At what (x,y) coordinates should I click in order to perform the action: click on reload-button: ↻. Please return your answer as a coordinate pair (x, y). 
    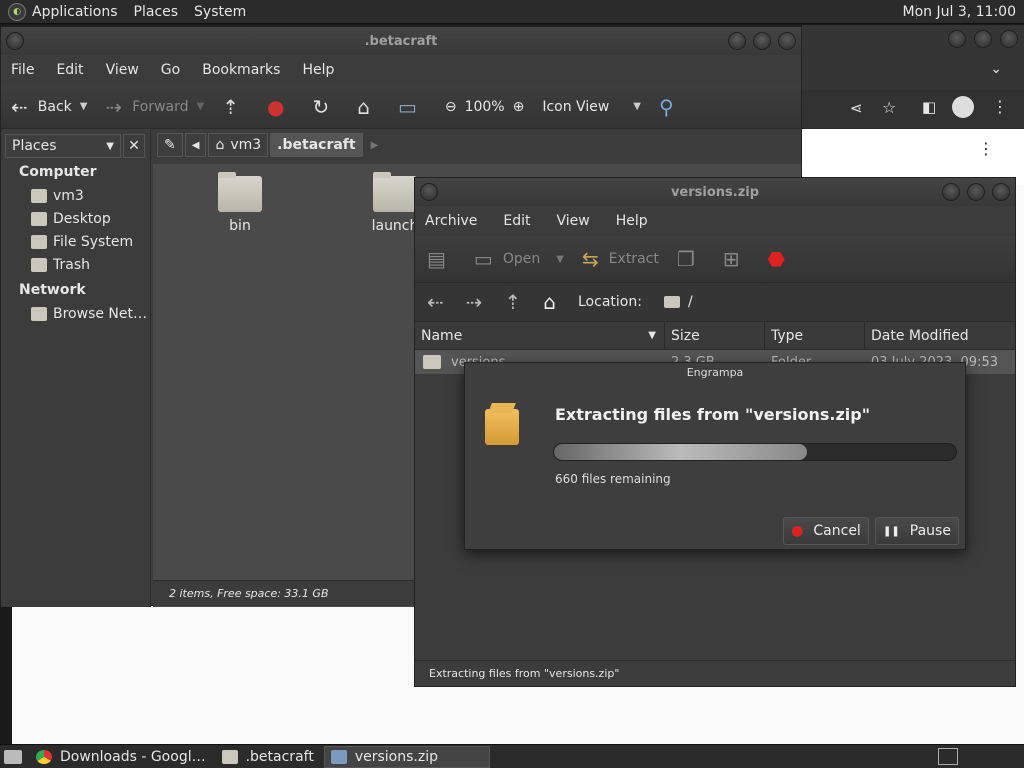
    Looking at the image, I should click on (325, 107).